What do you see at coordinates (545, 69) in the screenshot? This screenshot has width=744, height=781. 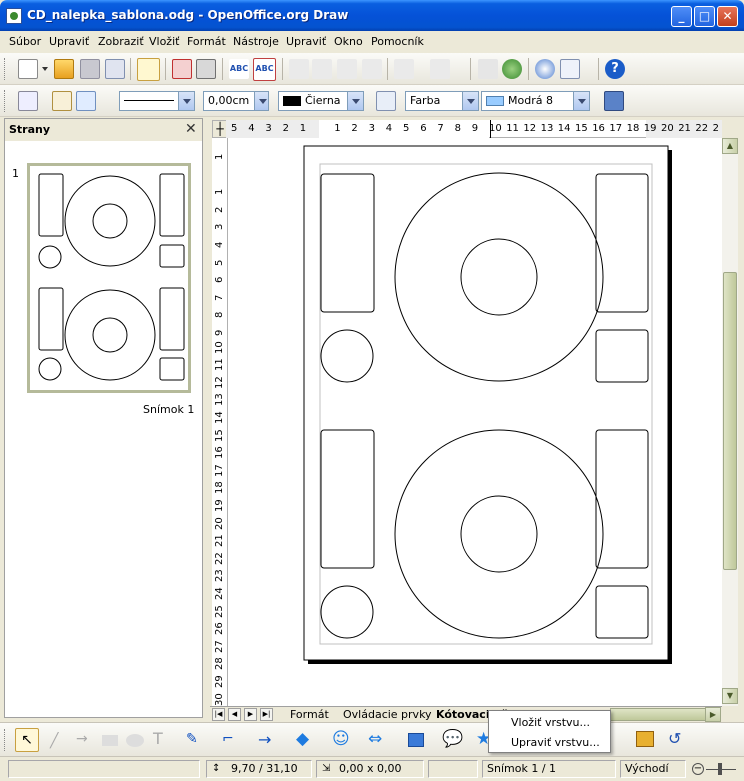 I see `navigator-icon` at bounding box center [545, 69].